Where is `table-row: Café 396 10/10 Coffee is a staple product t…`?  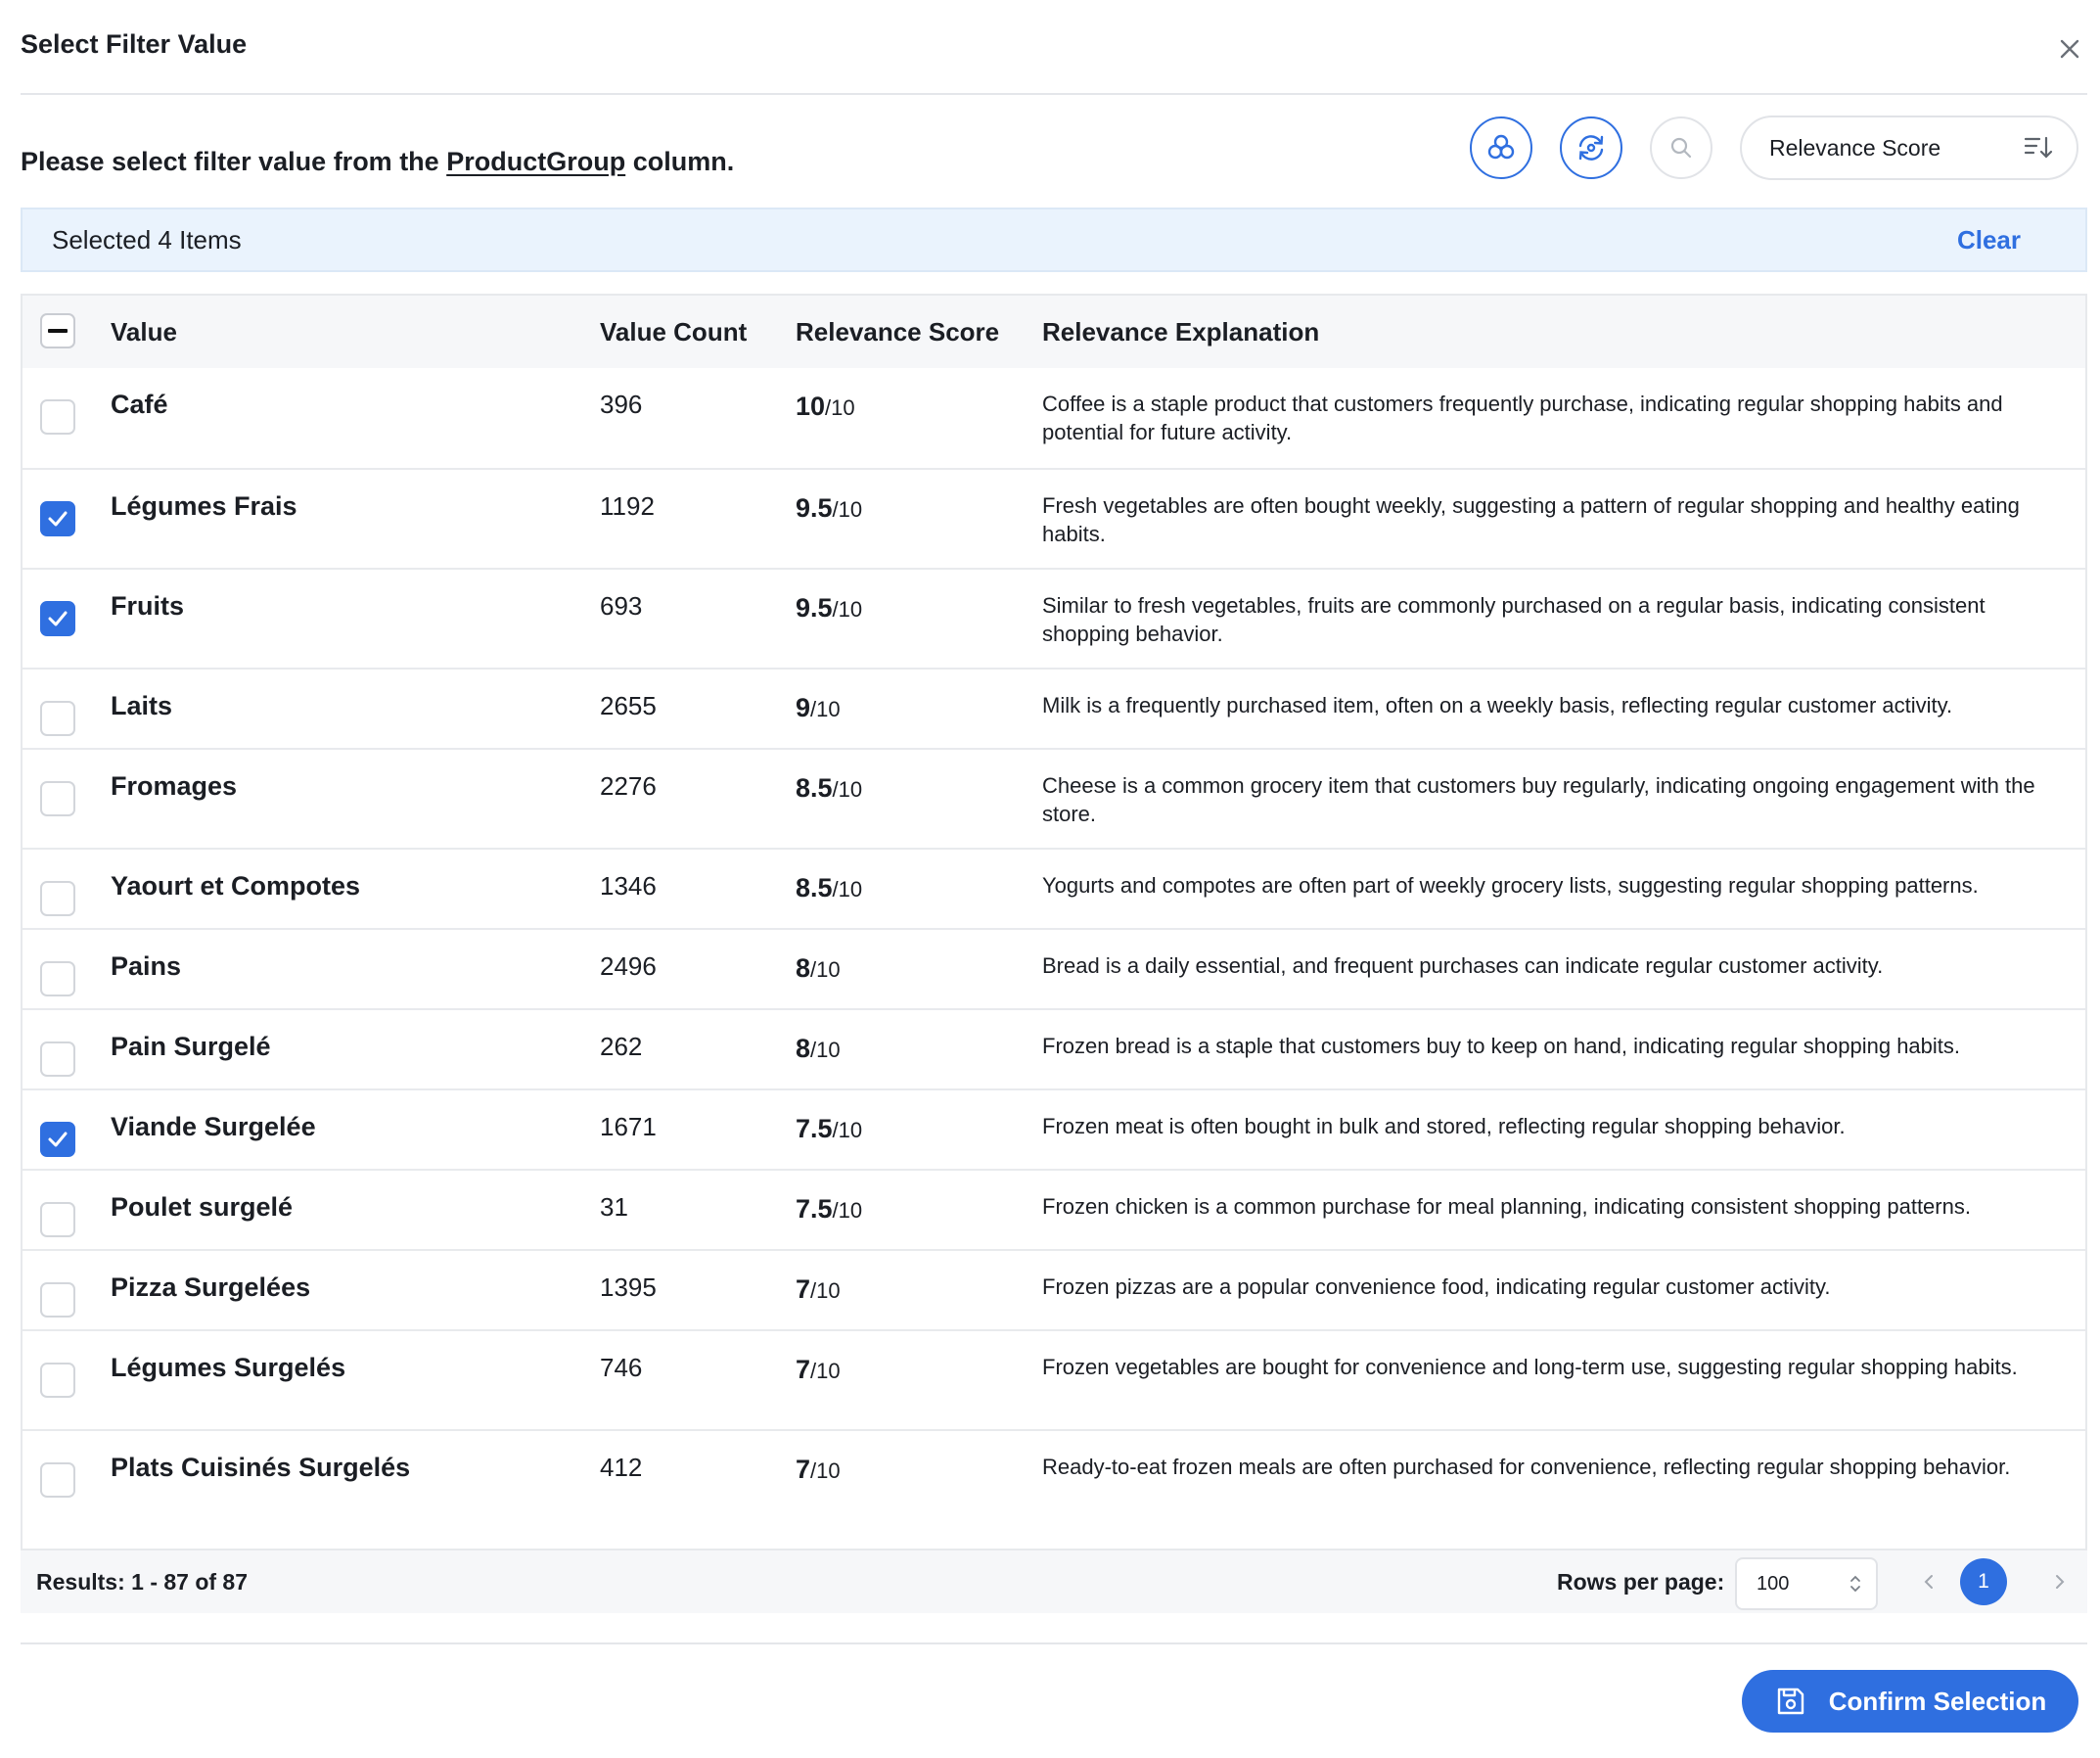 table-row: Café 396 10/10 Coffee is a staple product t… is located at coordinates (1054, 418).